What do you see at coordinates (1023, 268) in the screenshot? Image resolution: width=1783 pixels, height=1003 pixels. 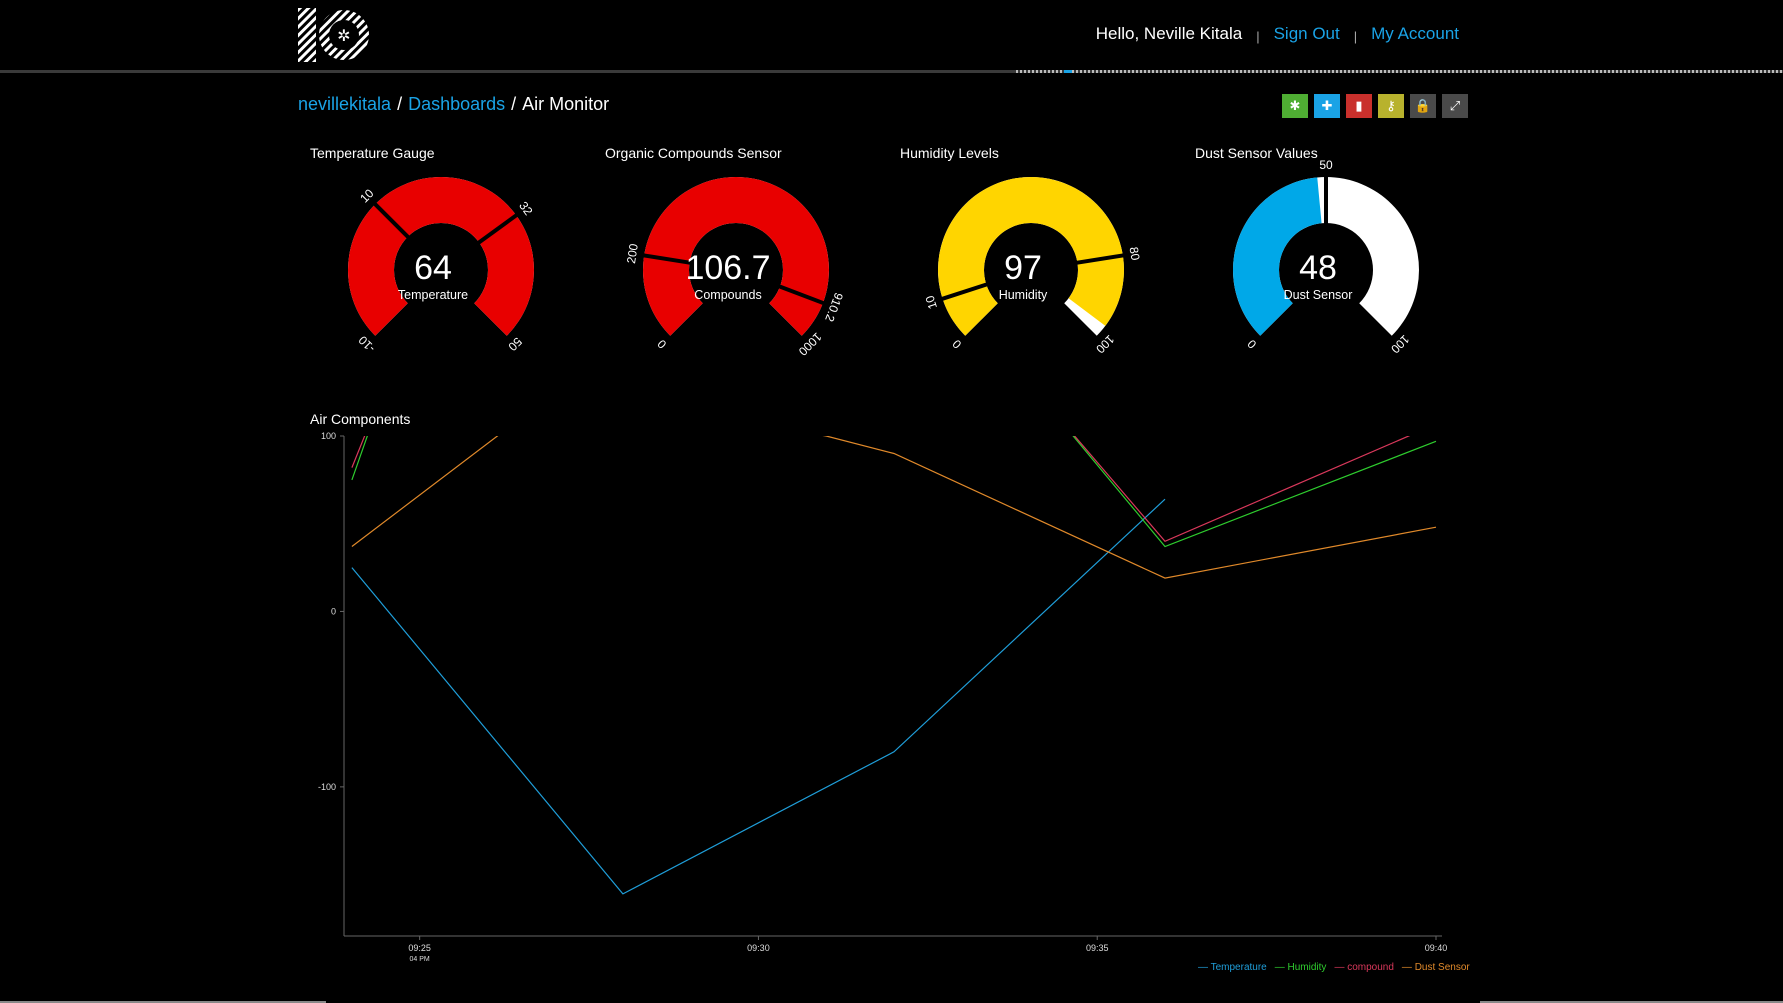 I see `gauge-value: 97` at bounding box center [1023, 268].